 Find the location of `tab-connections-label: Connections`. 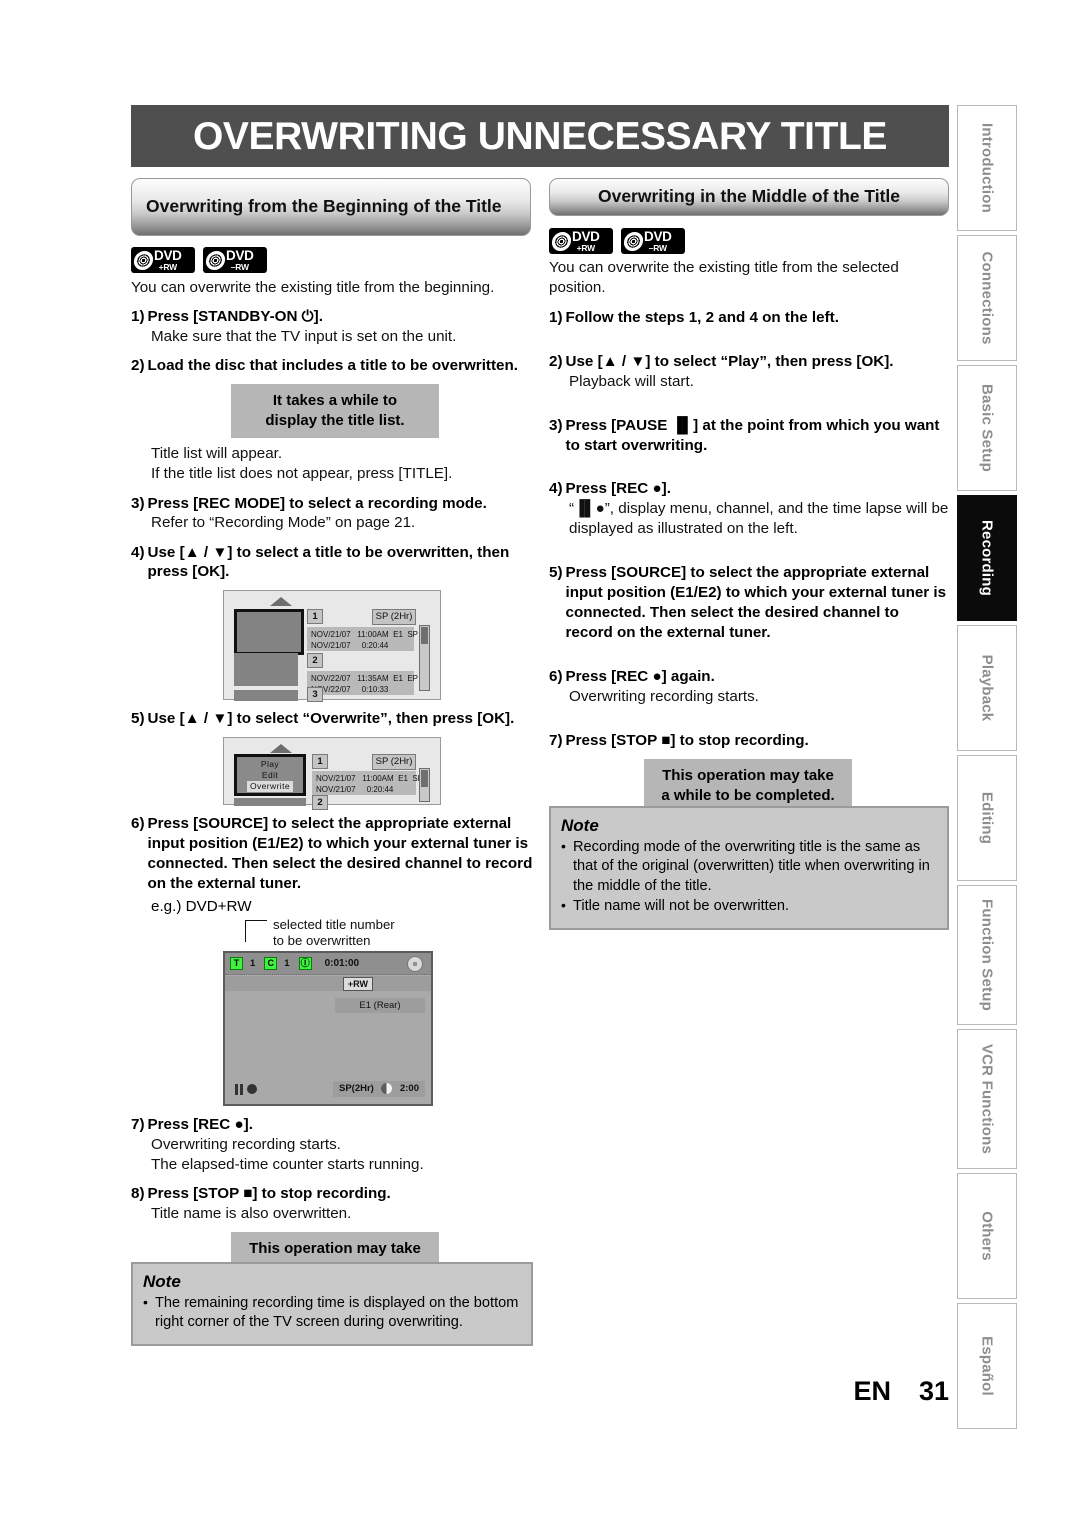

tab-connections-label: Connections is located at coordinates (987, 298).